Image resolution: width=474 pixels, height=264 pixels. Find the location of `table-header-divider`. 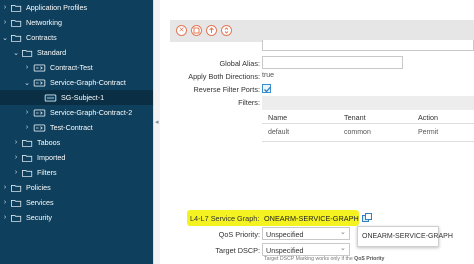

table-header-divider is located at coordinates (368, 123).